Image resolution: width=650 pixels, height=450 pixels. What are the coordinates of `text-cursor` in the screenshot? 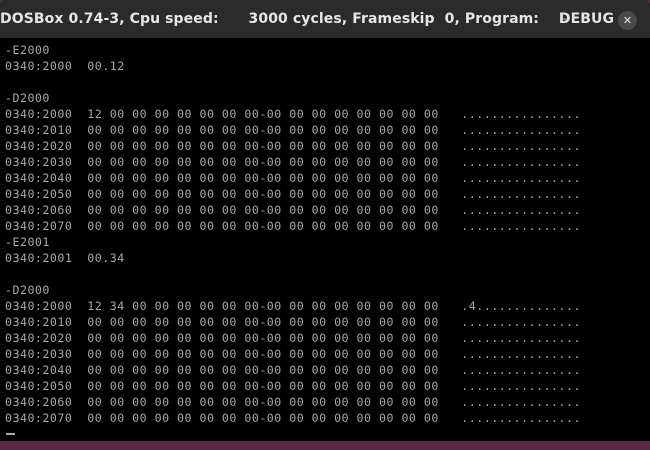 It's located at (10, 434).